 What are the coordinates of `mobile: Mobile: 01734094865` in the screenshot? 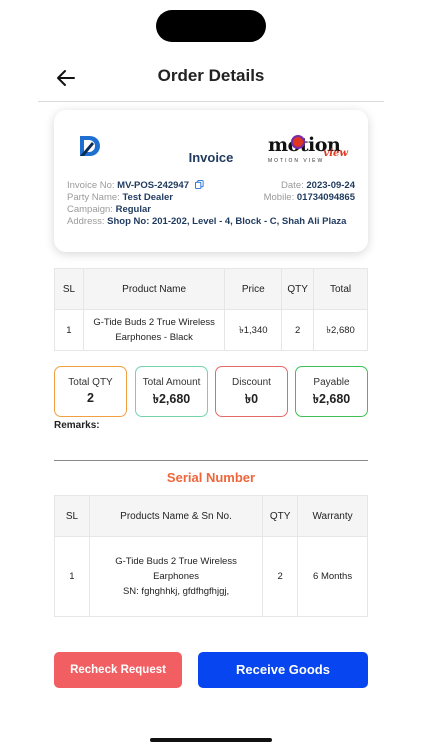 It's located at (309, 198).